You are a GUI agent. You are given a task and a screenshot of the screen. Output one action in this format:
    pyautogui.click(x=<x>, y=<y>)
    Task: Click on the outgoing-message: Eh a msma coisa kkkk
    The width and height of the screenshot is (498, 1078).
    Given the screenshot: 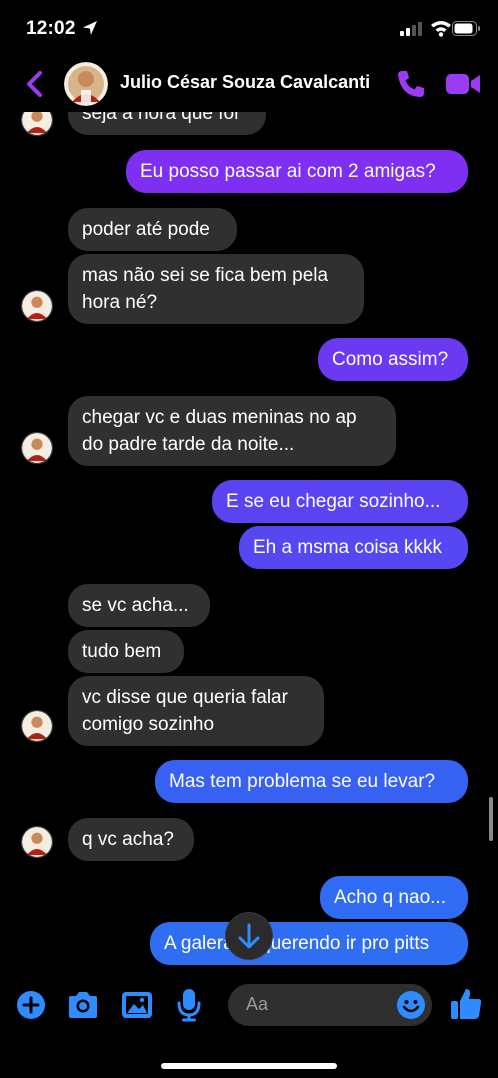 What is the action you would take?
    pyautogui.click(x=353, y=547)
    